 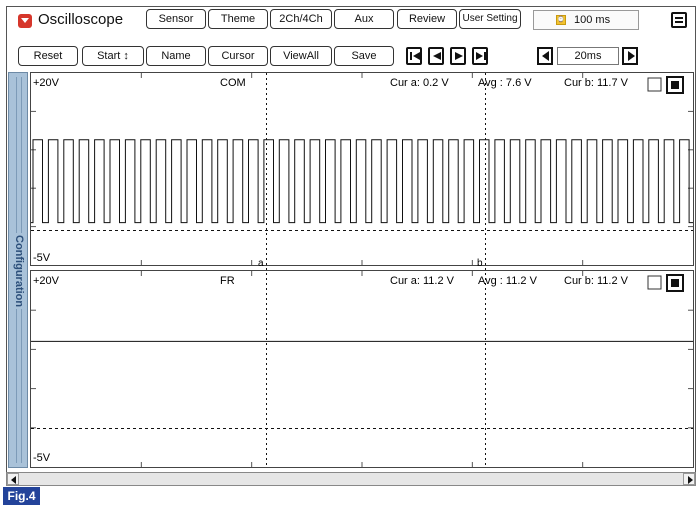 What do you see at coordinates (654, 282) in the screenshot?
I see `ch2-checkbox` at bounding box center [654, 282].